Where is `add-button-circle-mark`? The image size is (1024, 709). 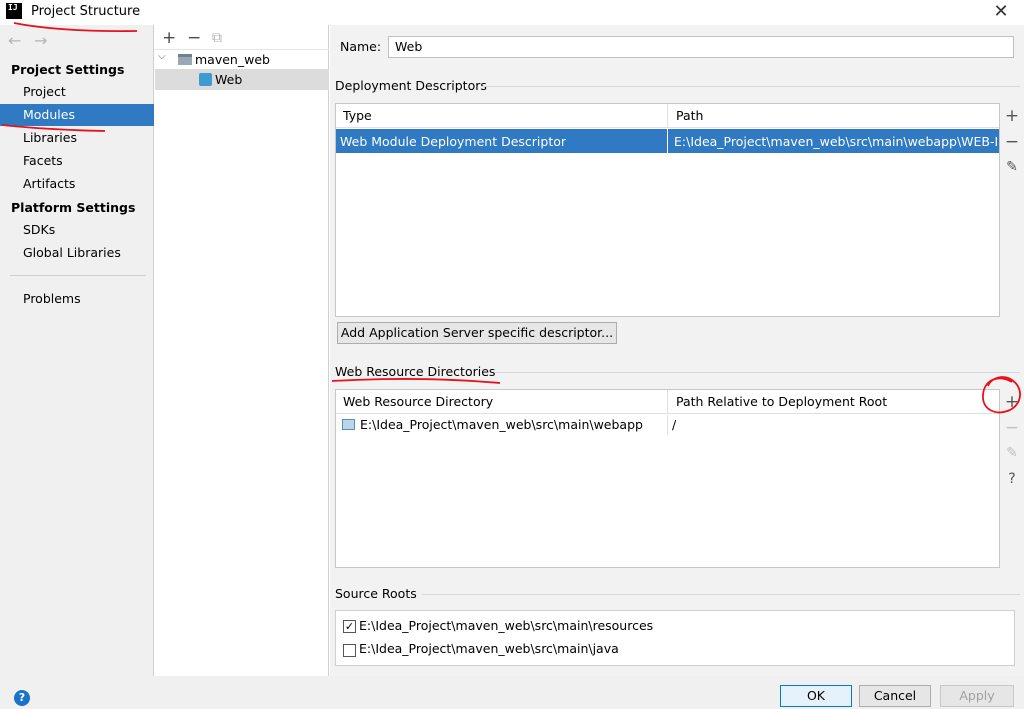
add-button-circle-mark is located at coordinates (1001, 395).